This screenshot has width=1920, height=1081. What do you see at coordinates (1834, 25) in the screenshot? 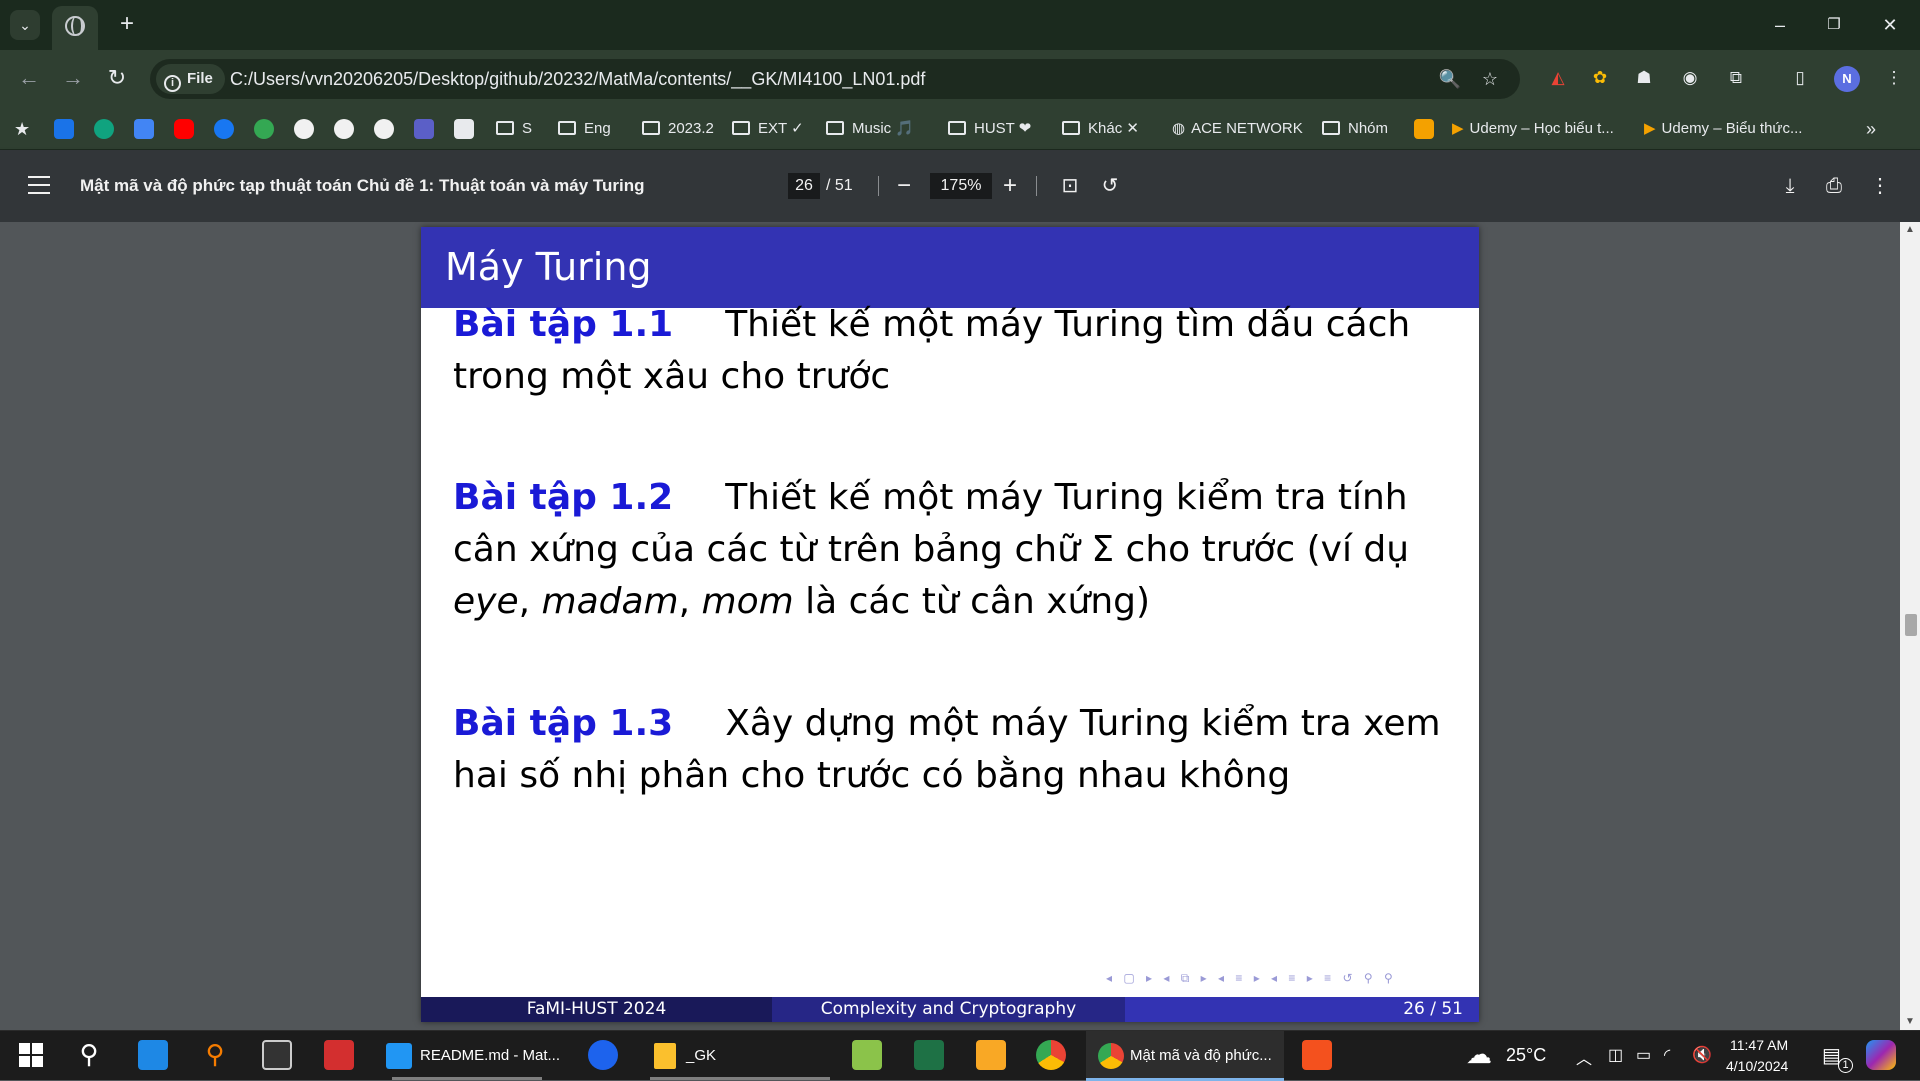
I see `restore-button: ❐` at bounding box center [1834, 25].